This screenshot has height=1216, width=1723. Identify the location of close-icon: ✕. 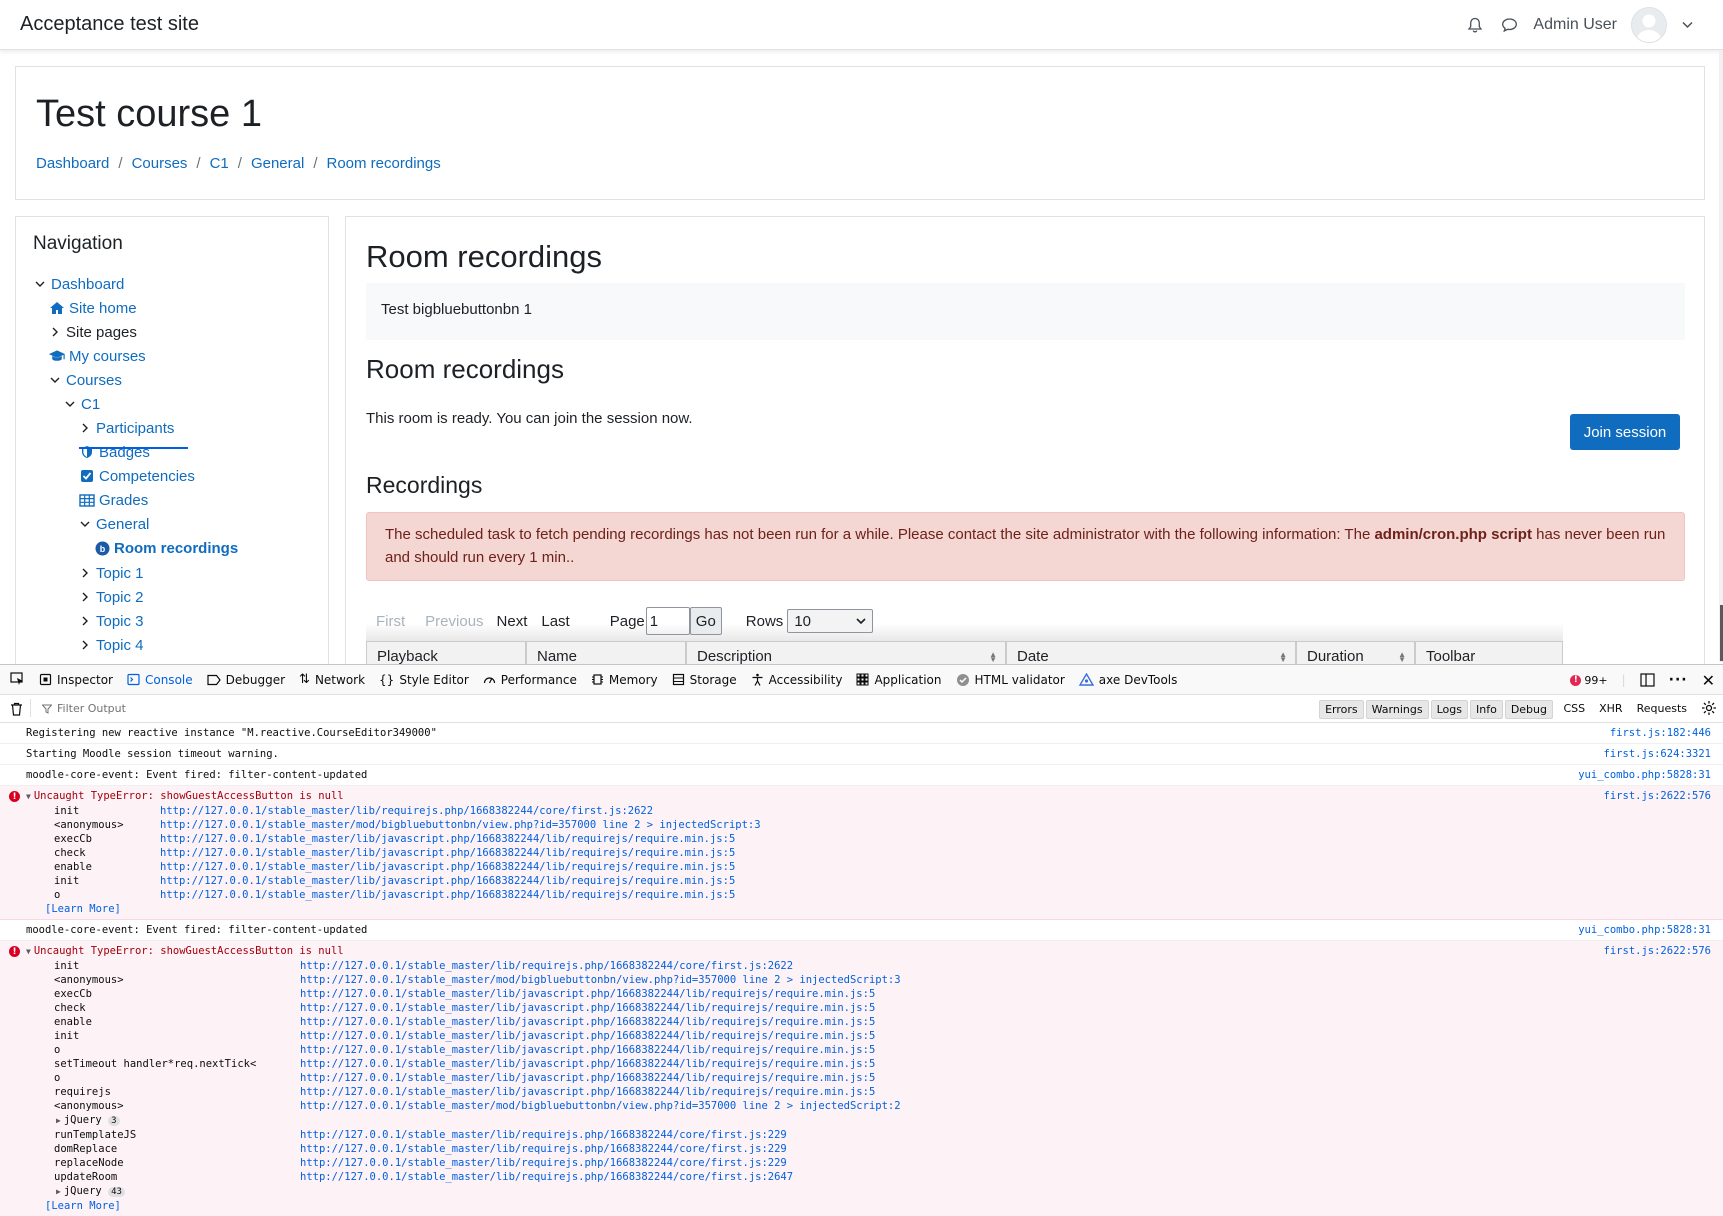
(1708, 680).